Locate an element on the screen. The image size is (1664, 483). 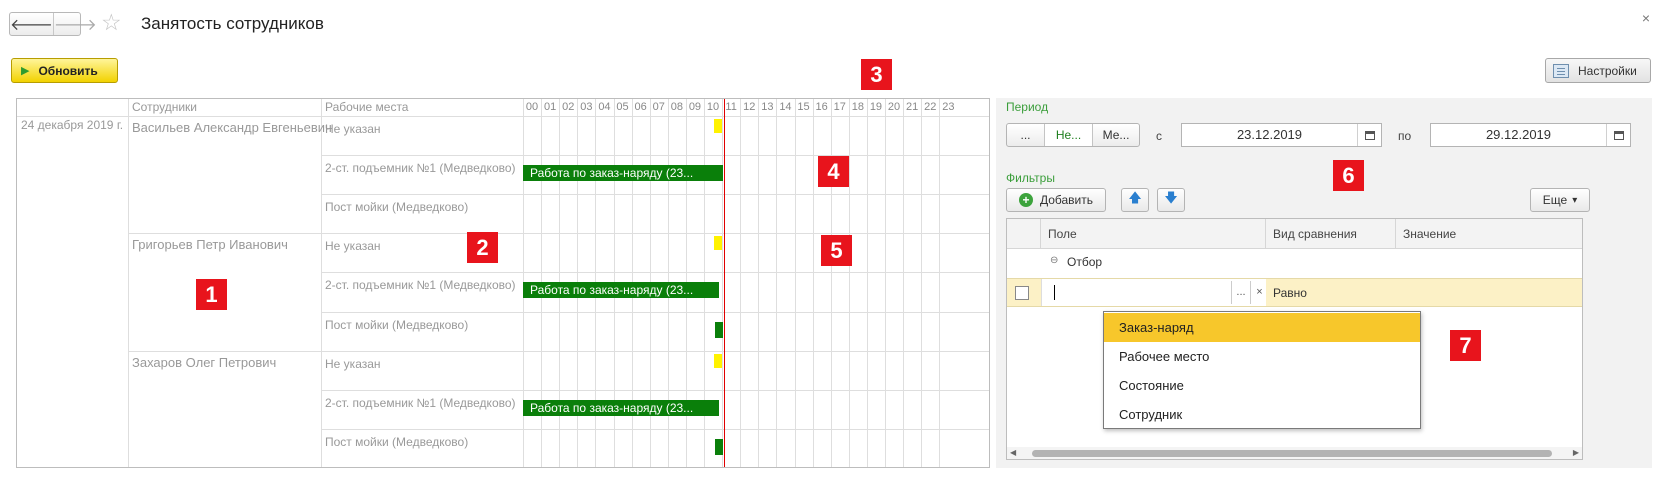
filter-group-label: Отбор is located at coordinates (1085, 262).